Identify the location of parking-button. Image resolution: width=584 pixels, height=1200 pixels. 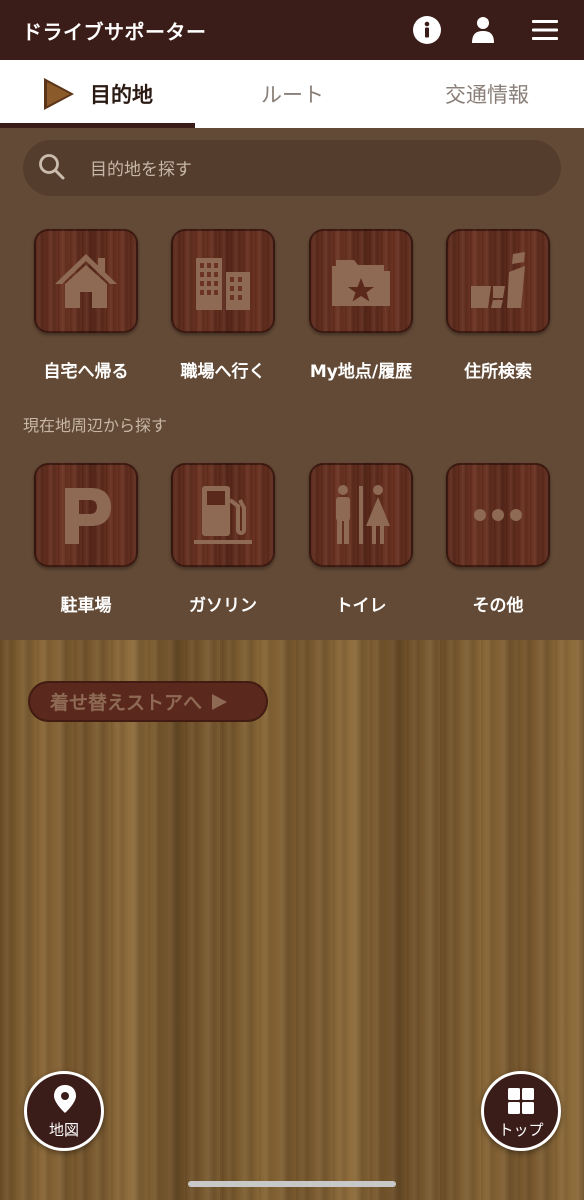
(86, 515).